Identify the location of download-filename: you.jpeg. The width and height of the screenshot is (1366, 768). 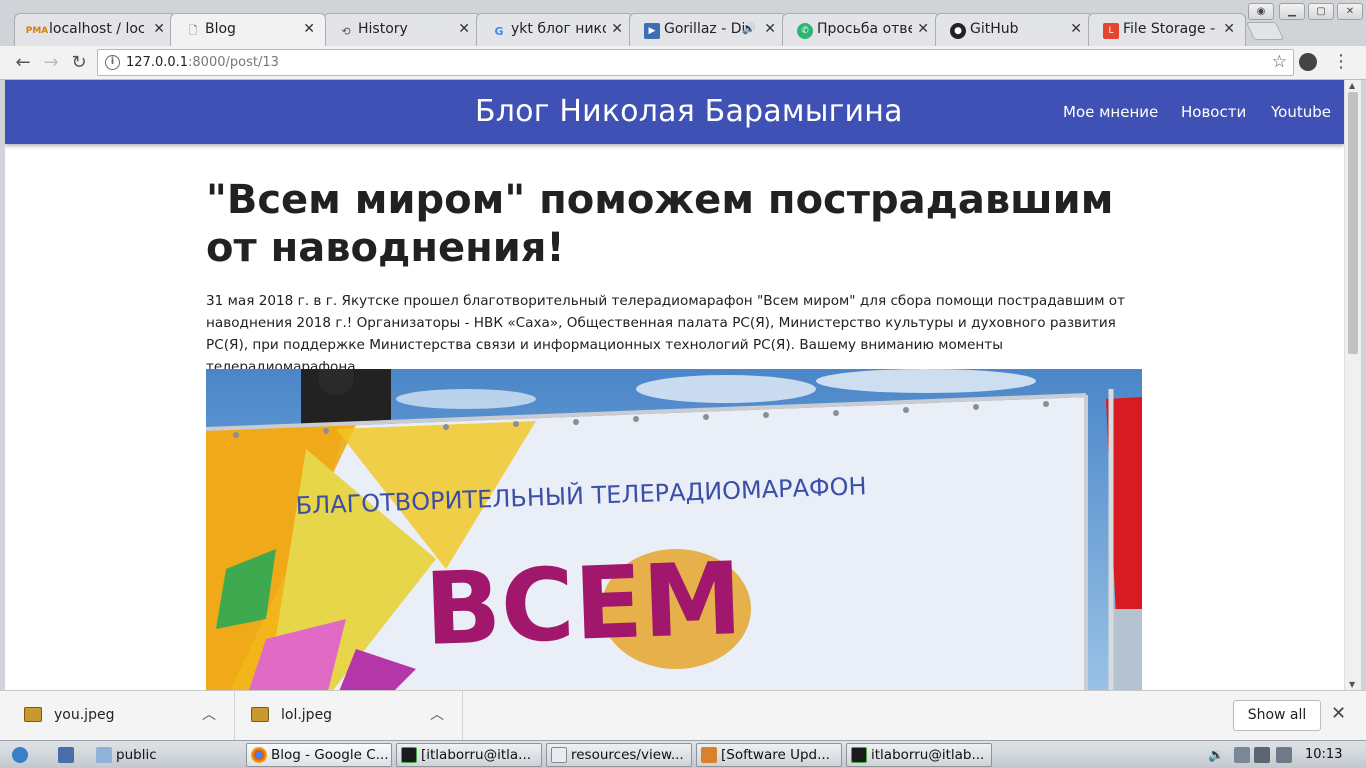
(84, 715).